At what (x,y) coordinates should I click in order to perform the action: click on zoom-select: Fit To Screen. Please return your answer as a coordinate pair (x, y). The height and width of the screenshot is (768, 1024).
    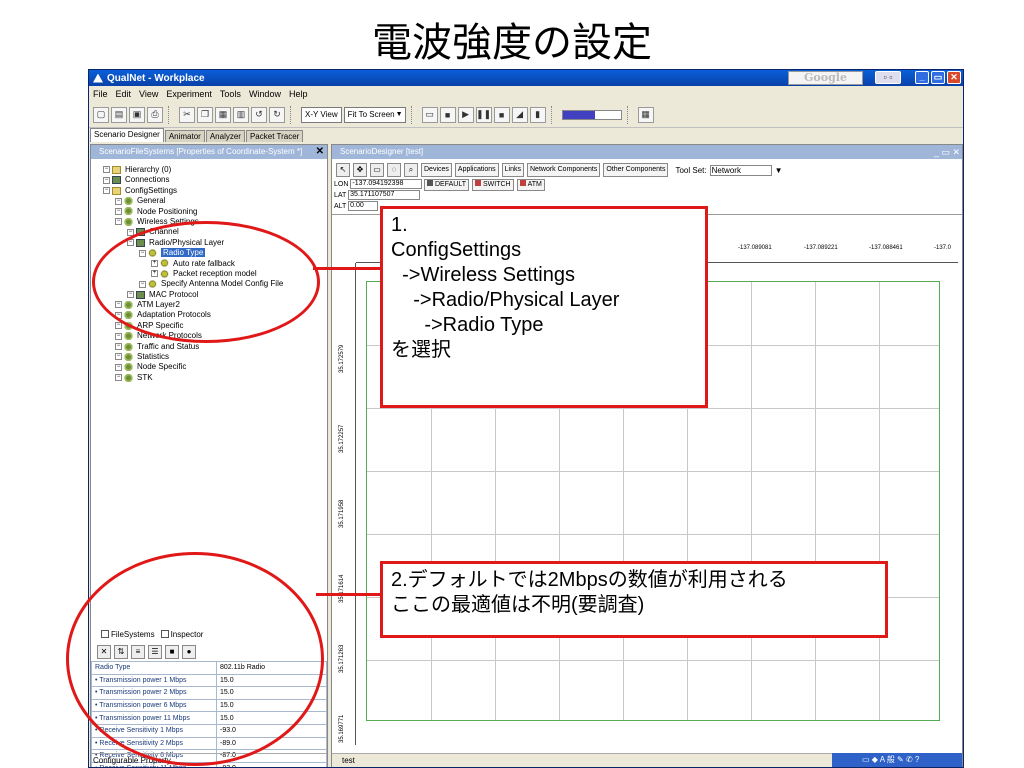
    Looking at the image, I should click on (374, 114).